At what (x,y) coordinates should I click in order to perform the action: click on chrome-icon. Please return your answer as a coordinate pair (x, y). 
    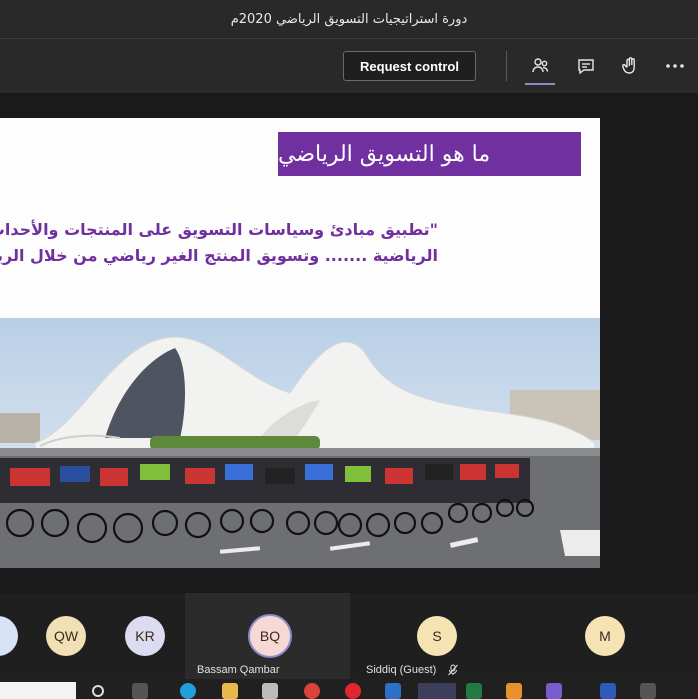
    Looking at the image, I should click on (312, 691).